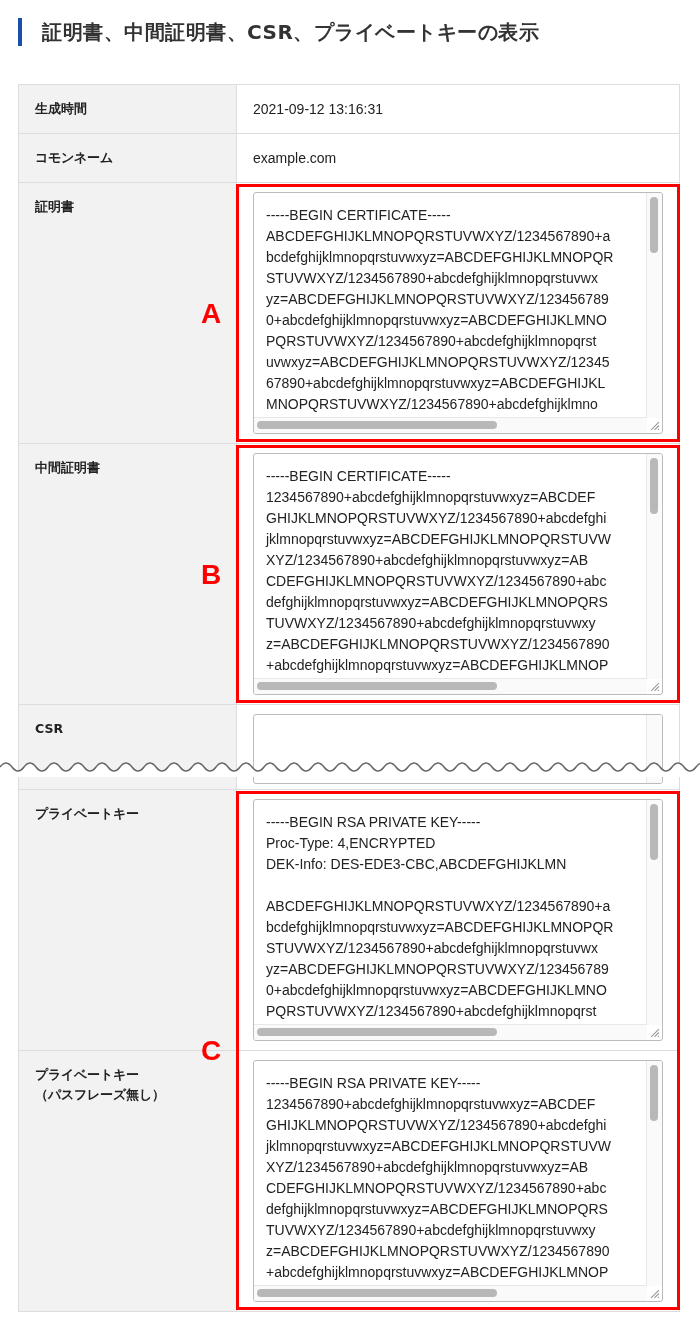 This screenshot has height=1321, width=700. I want to click on row-label: 証明書, so click(54, 207).